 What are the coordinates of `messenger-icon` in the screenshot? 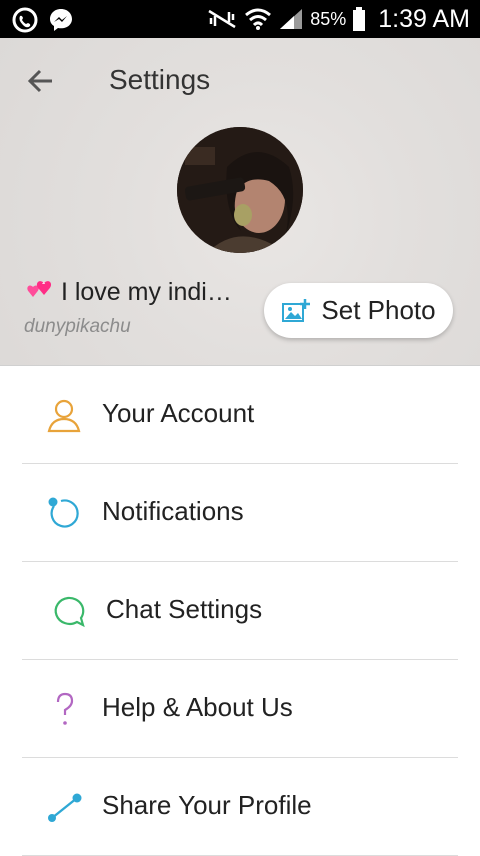 It's located at (61, 20).